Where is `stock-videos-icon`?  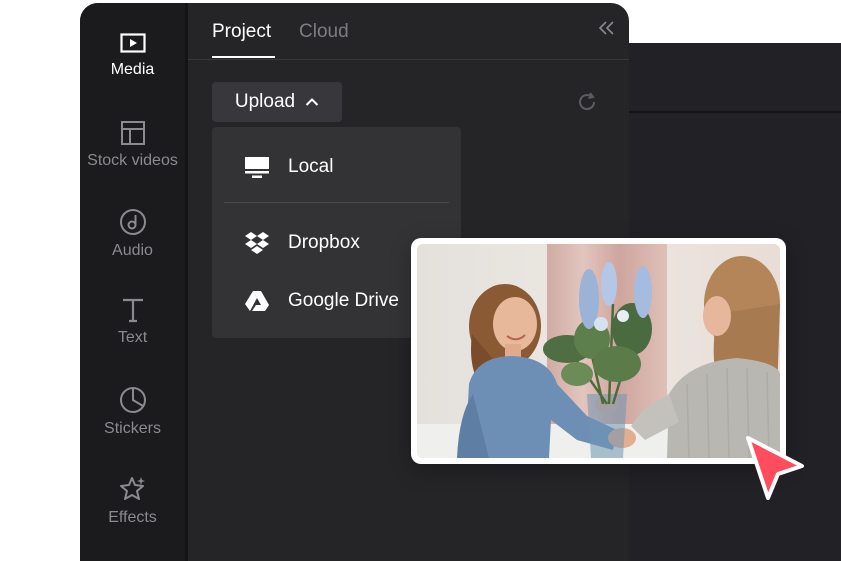 stock-videos-icon is located at coordinates (132, 133).